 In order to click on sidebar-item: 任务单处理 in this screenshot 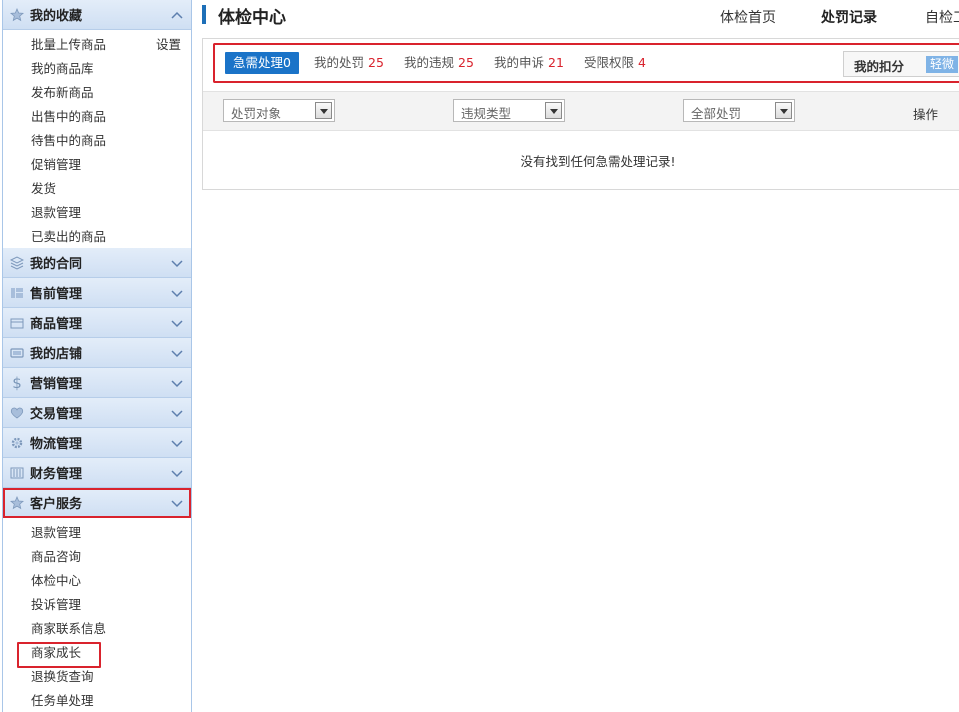, I will do `click(97, 700)`.